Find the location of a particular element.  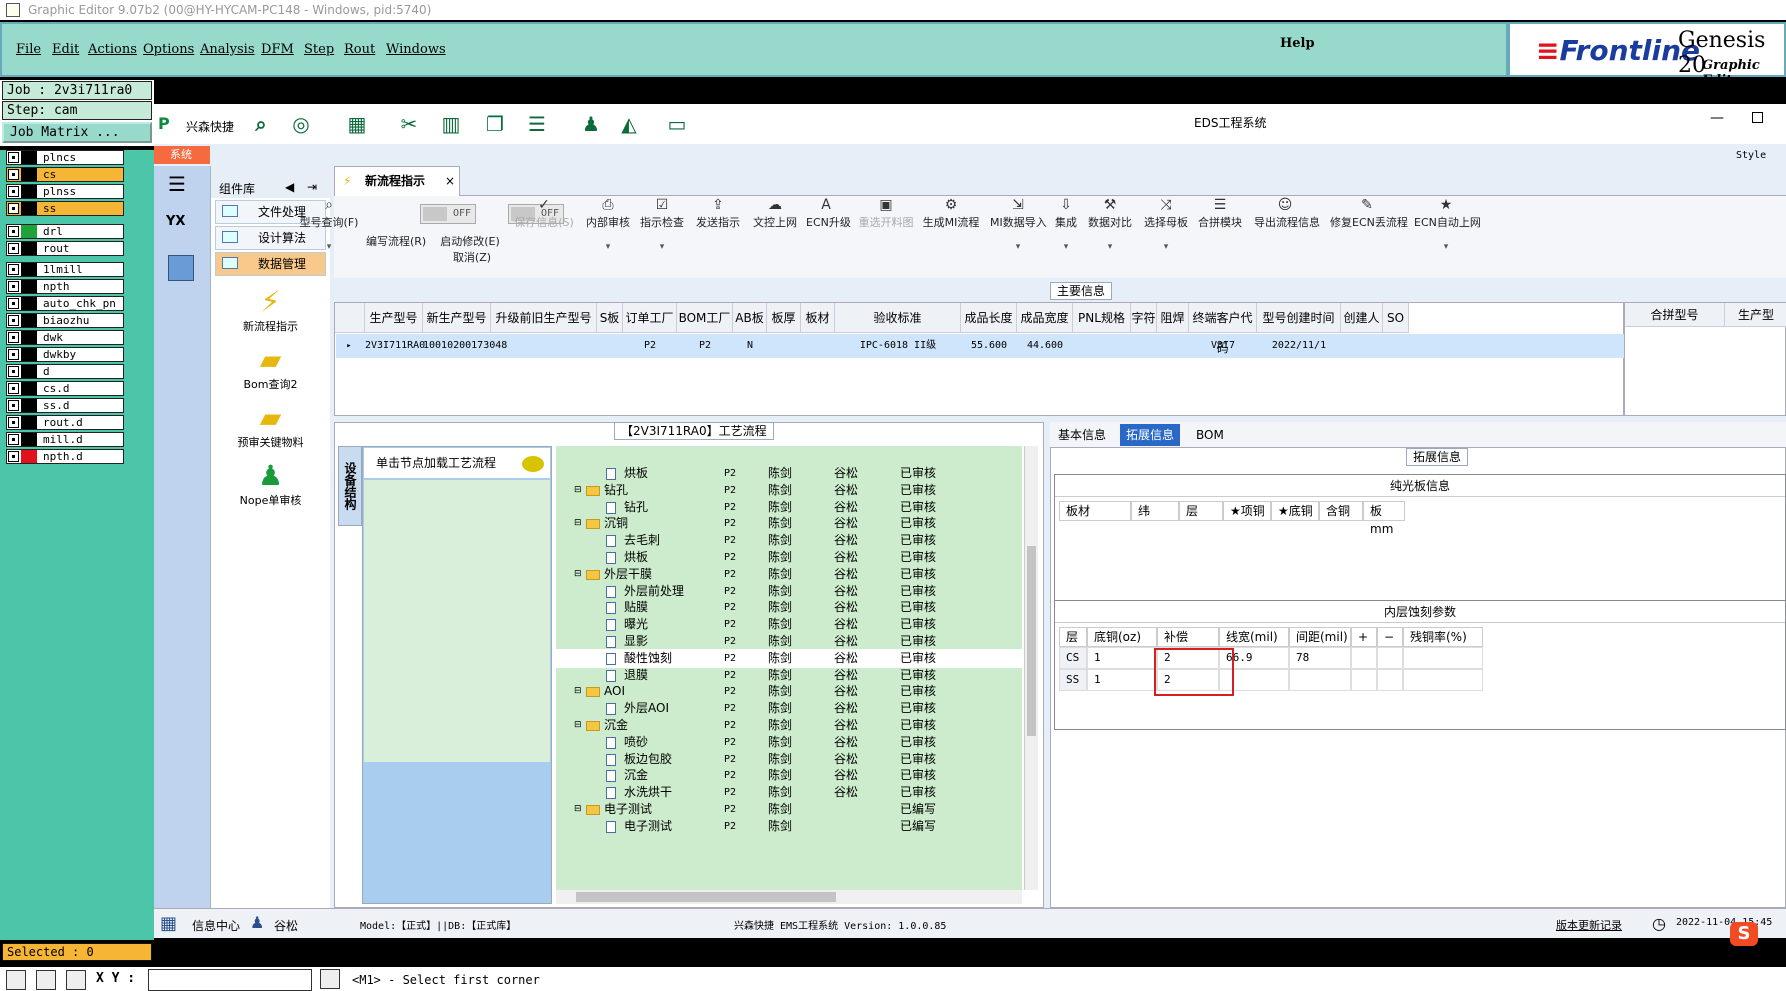

inner-etch-header: 底铜(oz) is located at coordinates (1122, 637).